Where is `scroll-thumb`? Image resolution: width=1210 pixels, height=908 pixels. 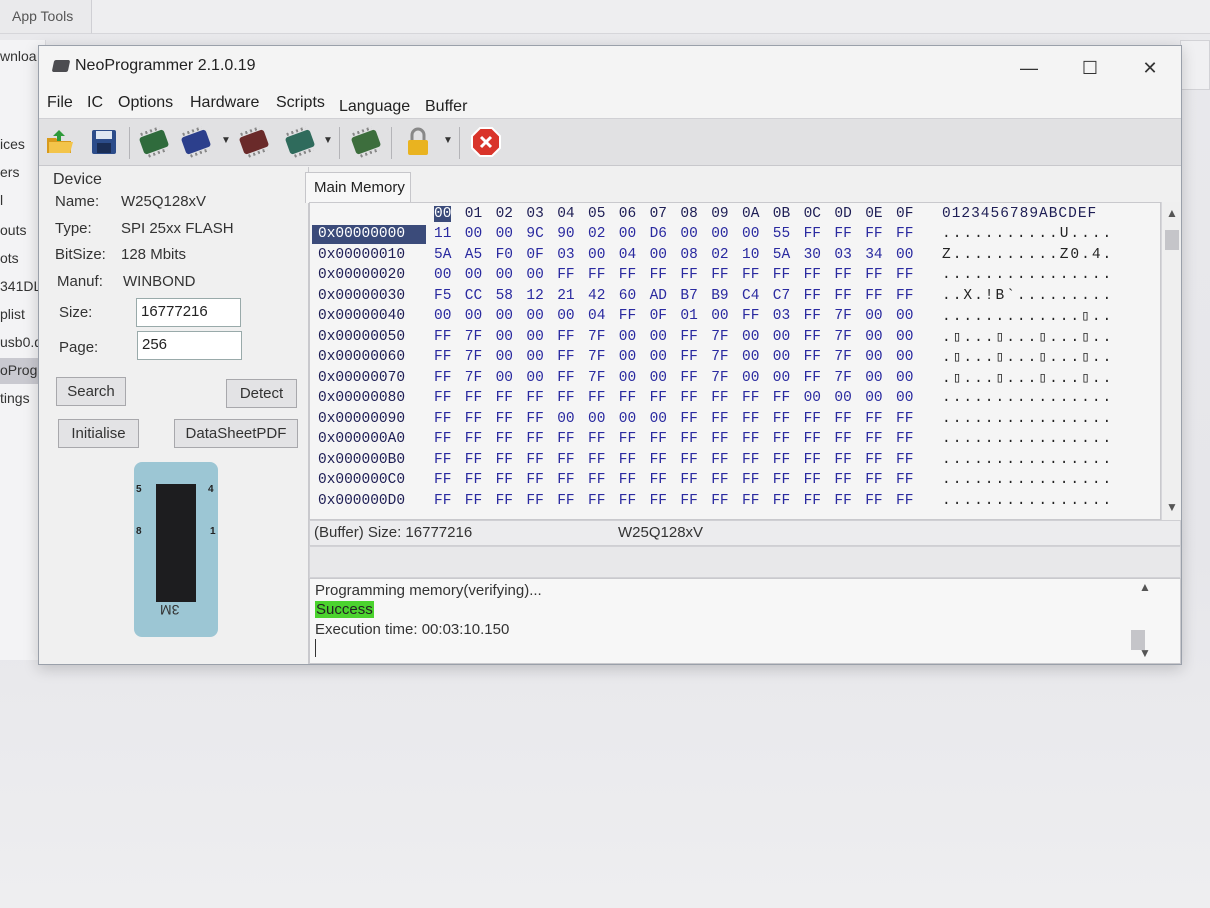
scroll-thumb is located at coordinates (1172, 240).